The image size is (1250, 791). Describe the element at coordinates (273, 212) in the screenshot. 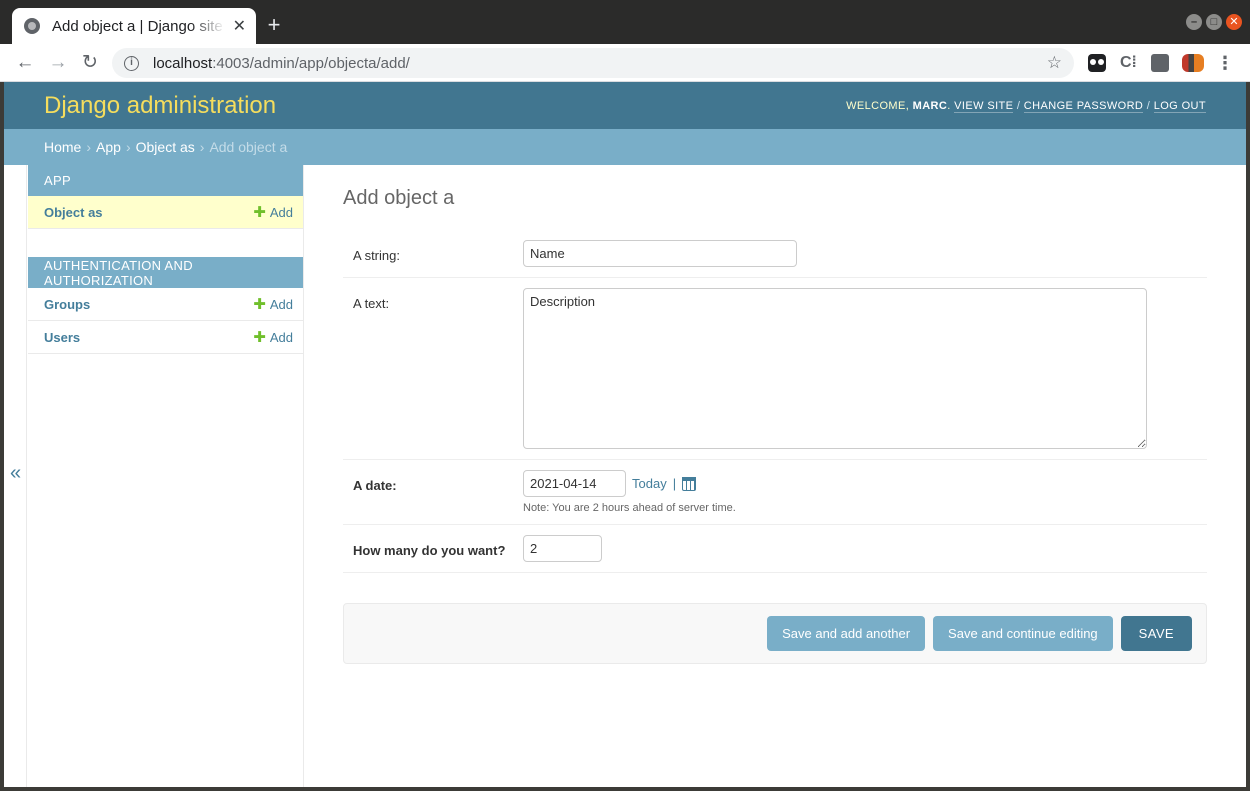

I see `add-object-a-link: ✚ Add` at that location.